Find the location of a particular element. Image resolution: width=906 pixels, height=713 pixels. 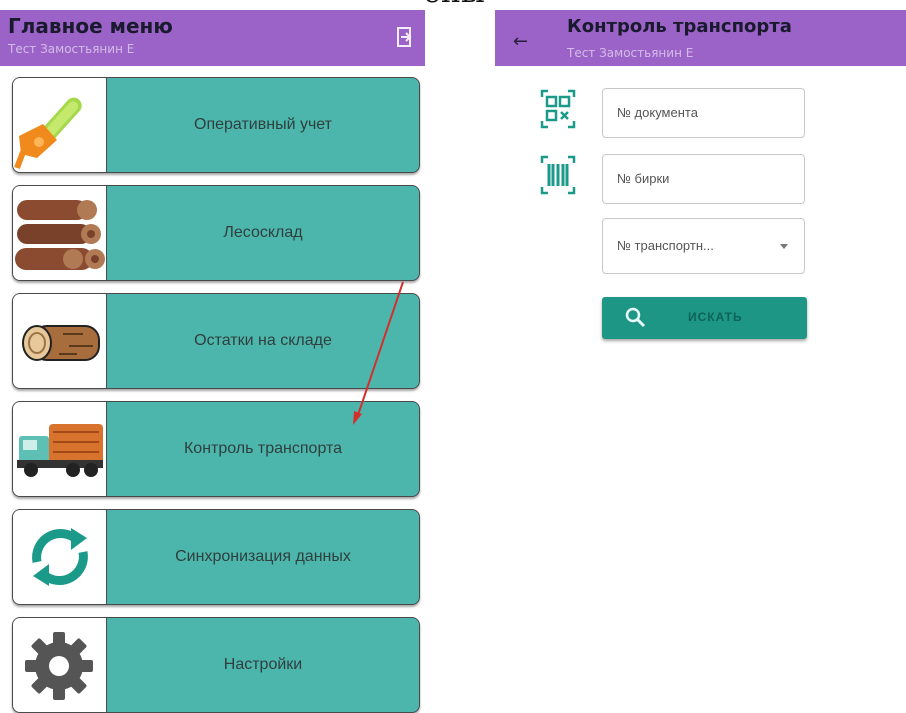

document-number-field is located at coordinates (703, 113).